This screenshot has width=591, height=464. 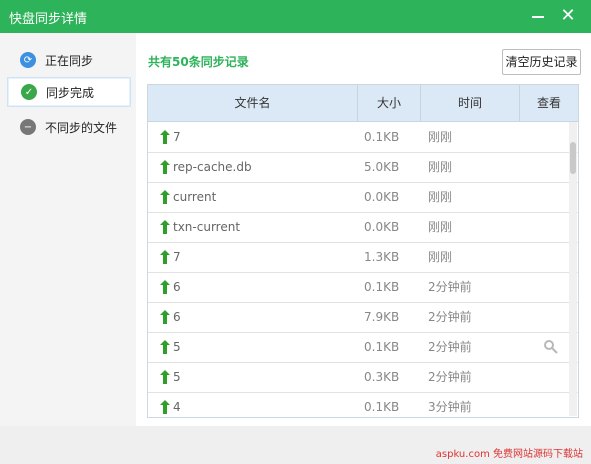 What do you see at coordinates (195, 197) in the screenshot?
I see `file-name: current` at bounding box center [195, 197].